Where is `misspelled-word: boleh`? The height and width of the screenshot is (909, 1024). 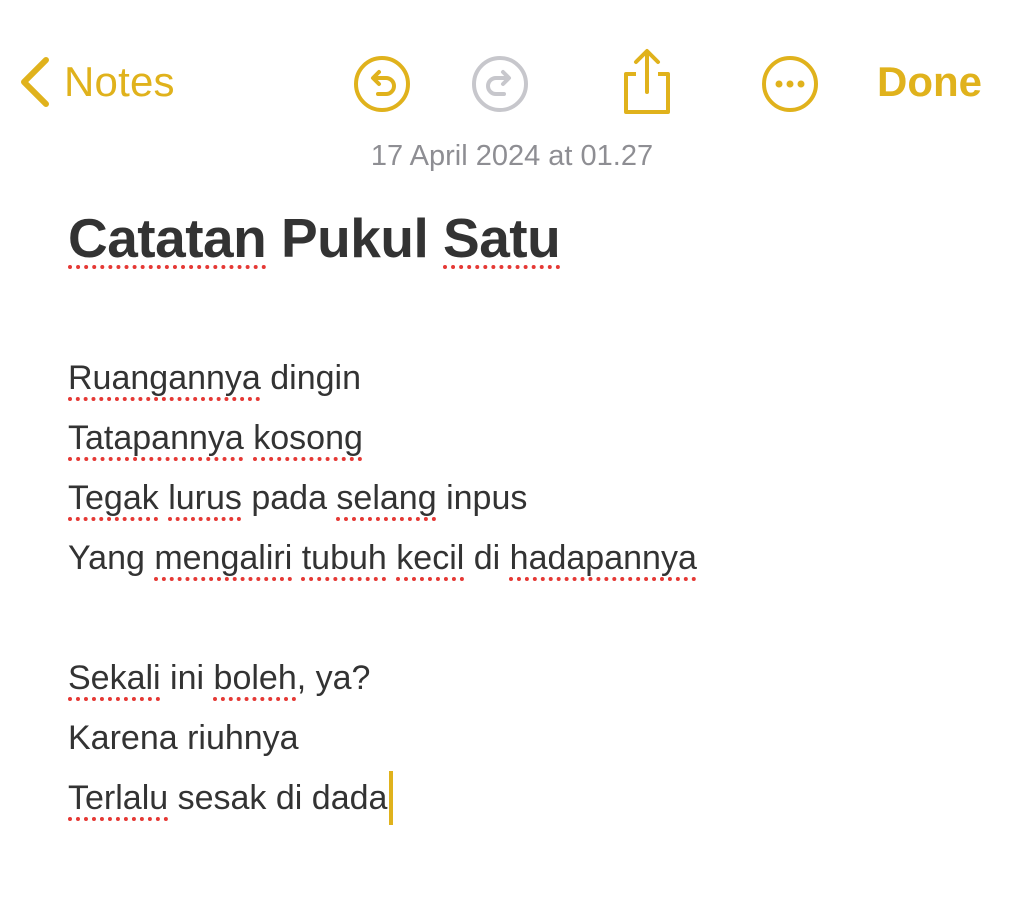 misspelled-word: boleh is located at coordinates (255, 678).